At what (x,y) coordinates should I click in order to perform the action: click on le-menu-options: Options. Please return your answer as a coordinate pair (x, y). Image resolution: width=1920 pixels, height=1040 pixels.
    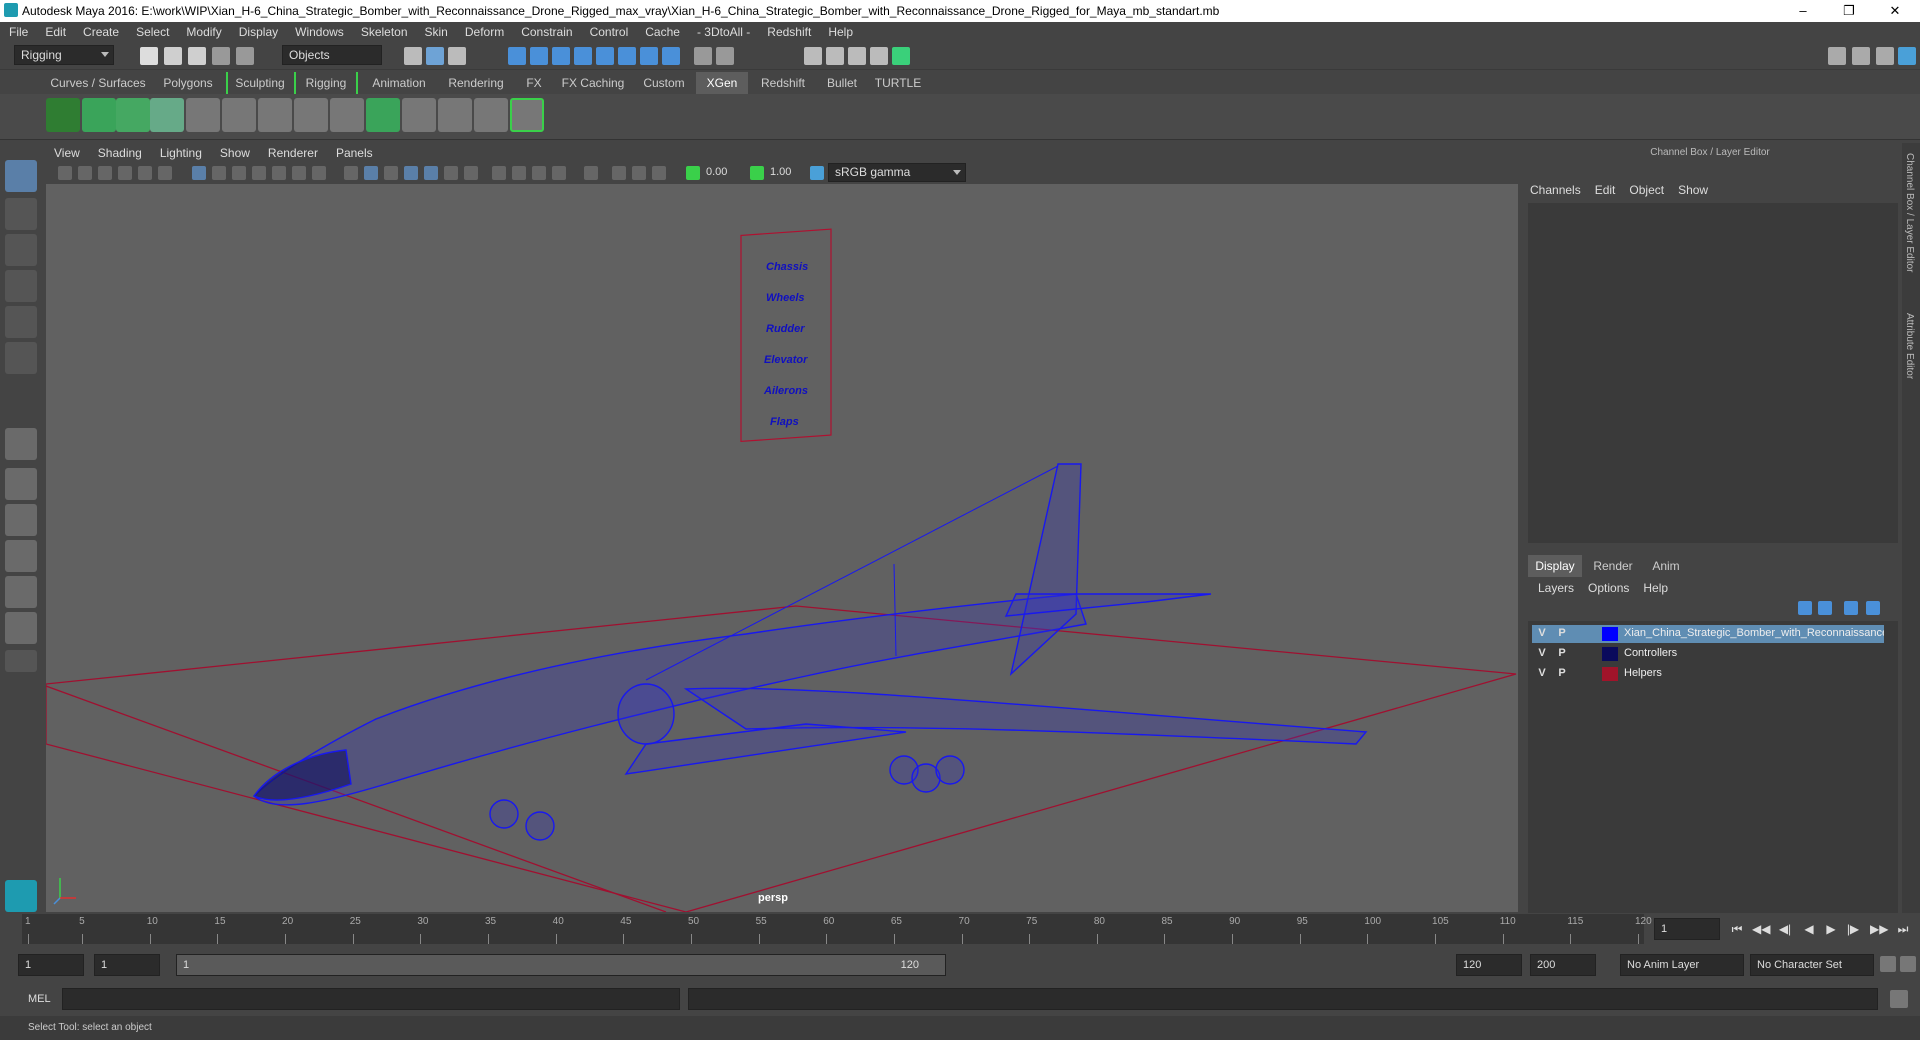
    Looking at the image, I should click on (1615, 588).